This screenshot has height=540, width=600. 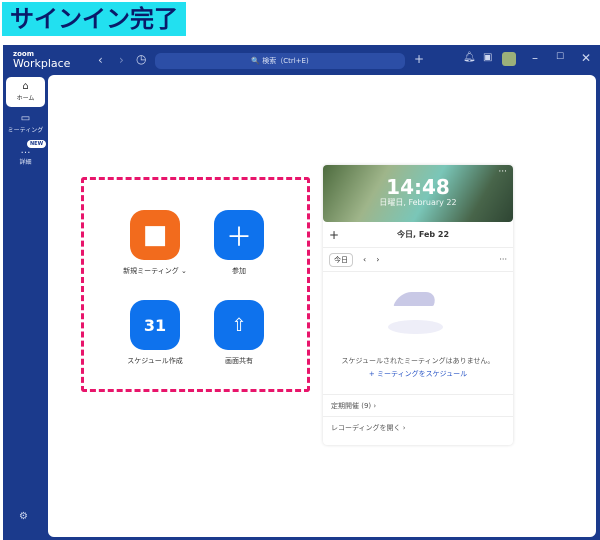 What do you see at coordinates (42, 60) in the screenshot?
I see `app-logo: zoom Workplace` at bounding box center [42, 60].